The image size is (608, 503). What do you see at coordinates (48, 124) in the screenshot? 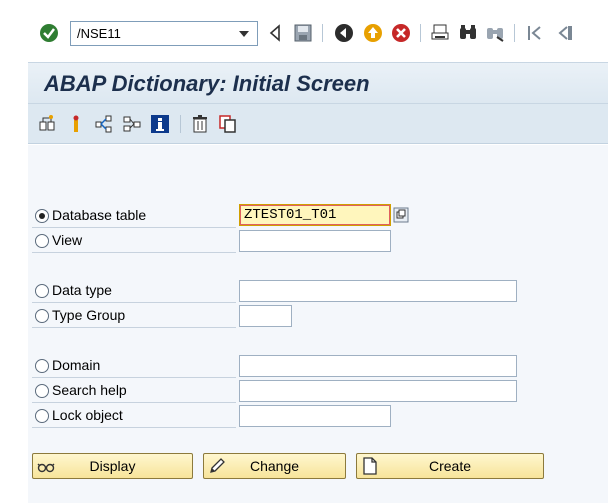
I see `other-object-icon` at bounding box center [48, 124].